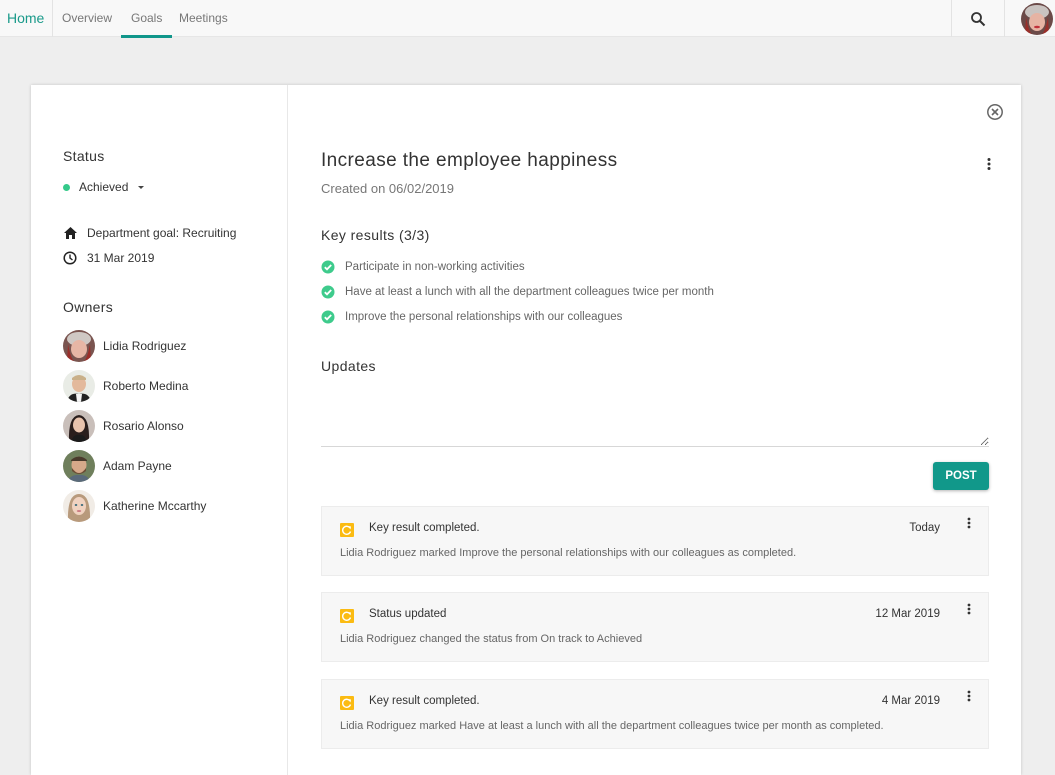 The height and width of the screenshot is (775, 1055). I want to click on close-circle-icon, so click(995, 112).